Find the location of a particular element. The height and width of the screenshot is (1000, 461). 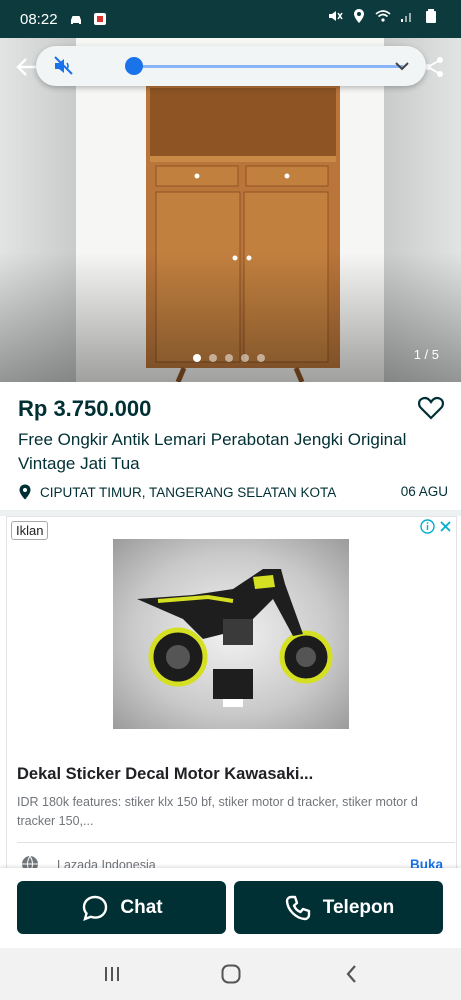

motorcycle-image is located at coordinates (235, 638).